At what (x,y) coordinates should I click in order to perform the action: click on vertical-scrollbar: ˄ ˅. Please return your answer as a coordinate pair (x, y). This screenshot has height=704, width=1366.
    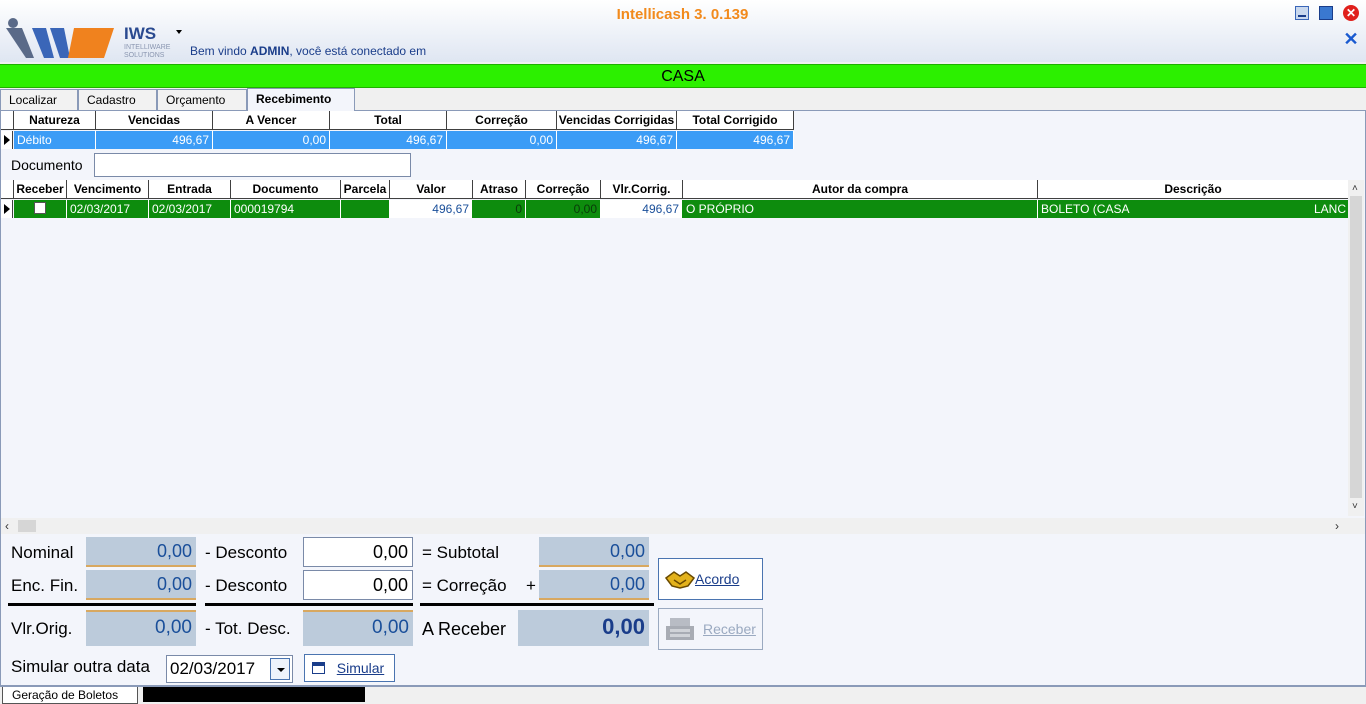
    Looking at the image, I should click on (1356, 348).